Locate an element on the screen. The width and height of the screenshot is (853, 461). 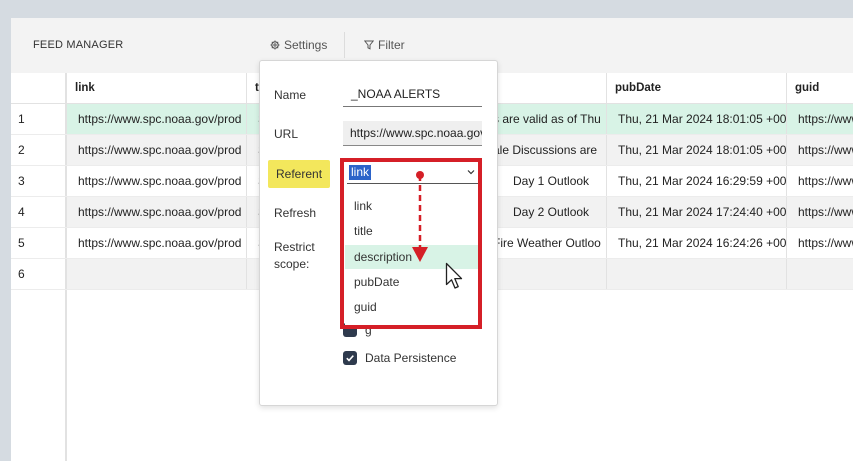
column-header-pubdate: pubDate is located at coordinates (696, 88).